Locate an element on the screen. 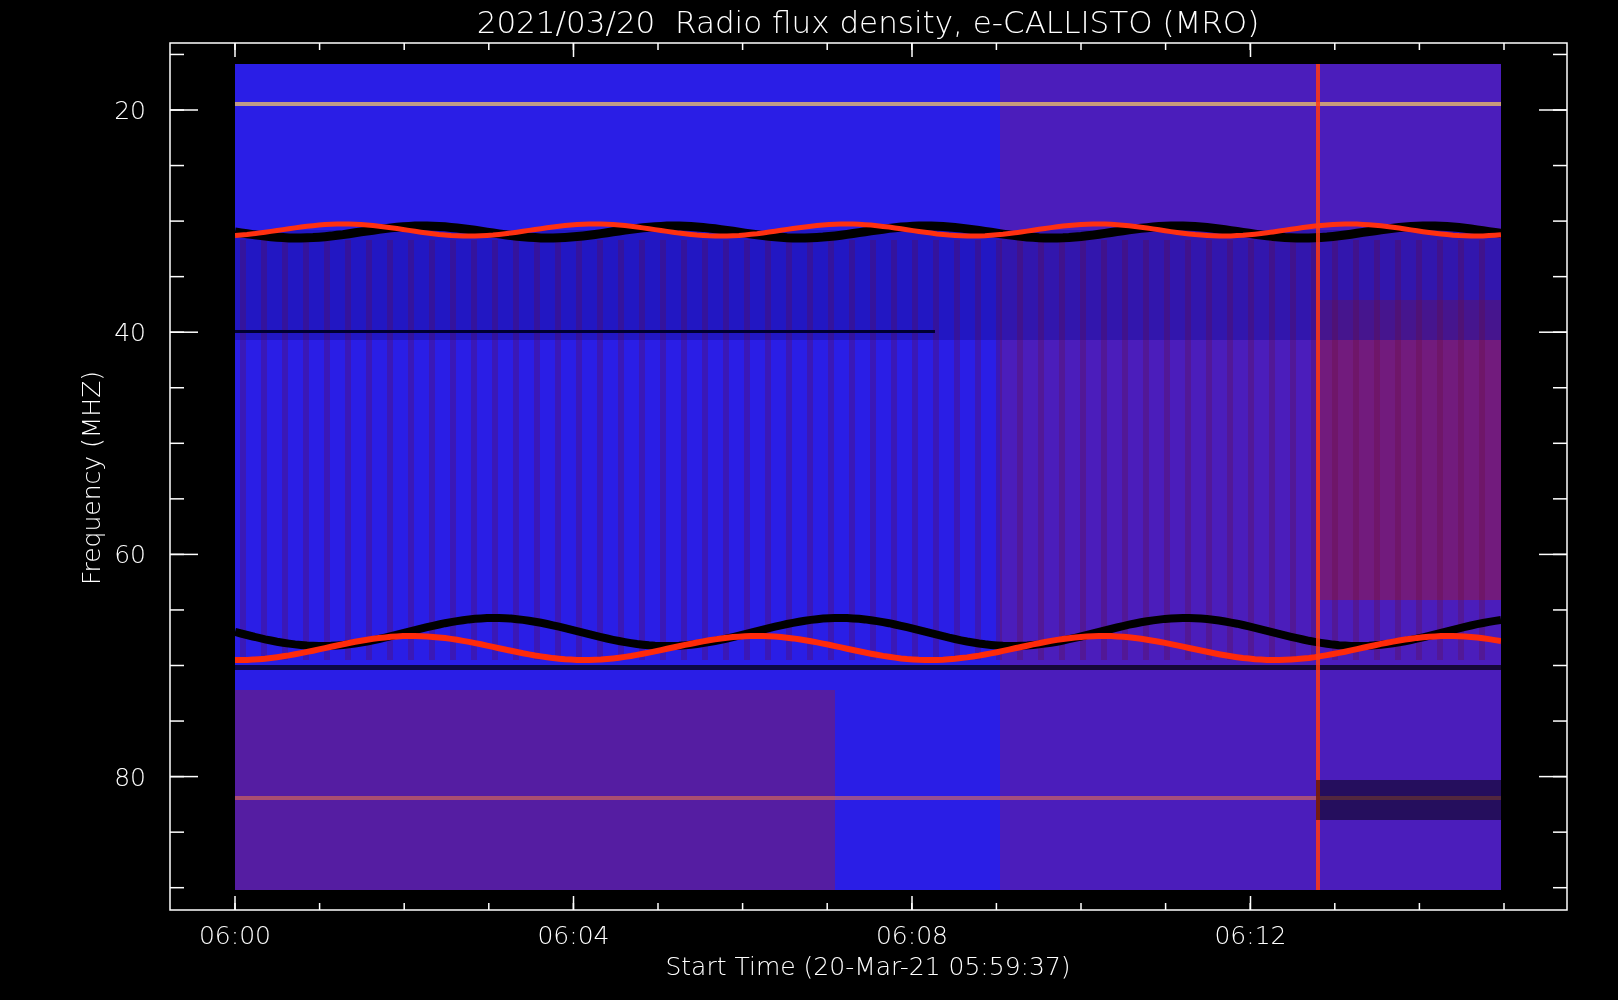 This screenshot has height=1000, width=1618. tick-label: 06:08 is located at coordinates (912, 935).